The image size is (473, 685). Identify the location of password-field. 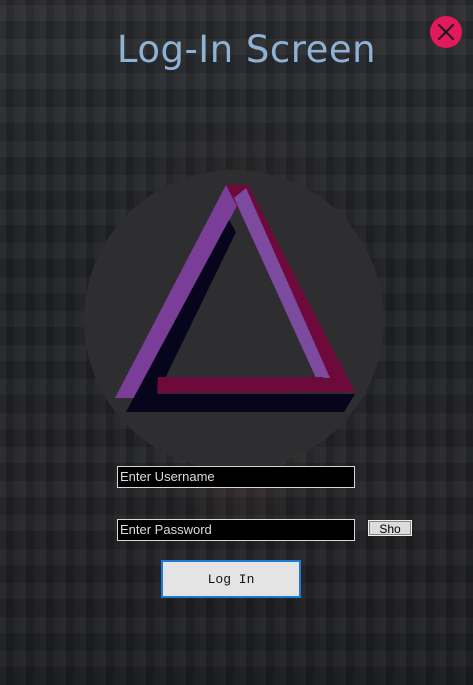
(236, 530).